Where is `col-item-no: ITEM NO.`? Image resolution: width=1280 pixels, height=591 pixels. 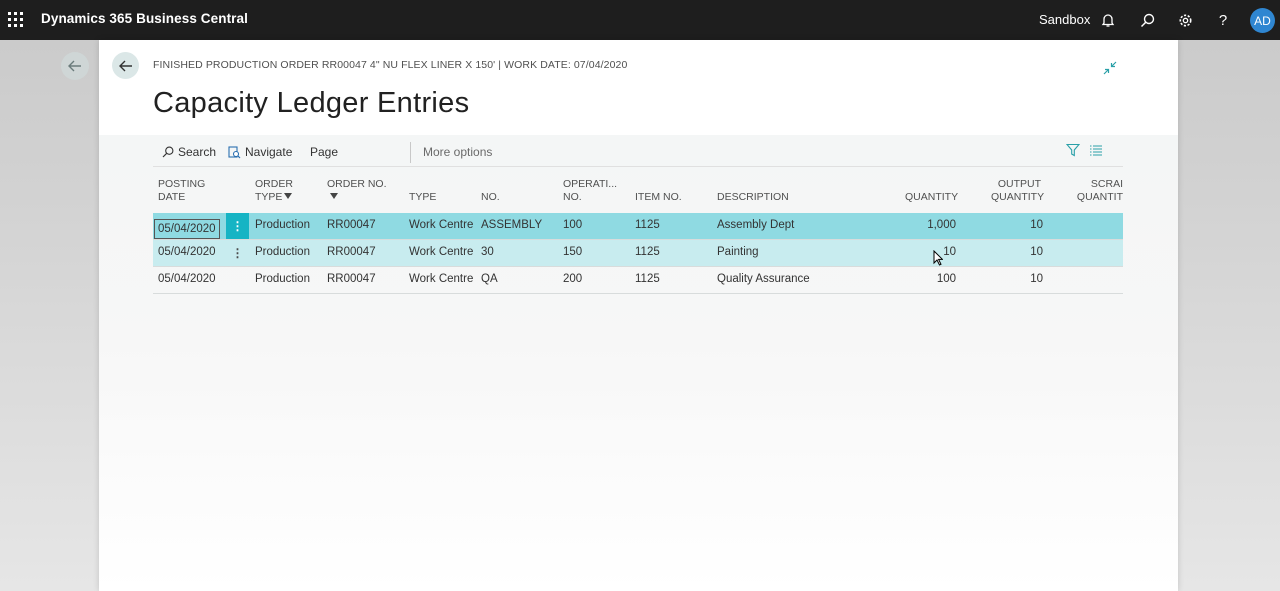
col-item-no: ITEM NO. is located at coordinates (658, 197).